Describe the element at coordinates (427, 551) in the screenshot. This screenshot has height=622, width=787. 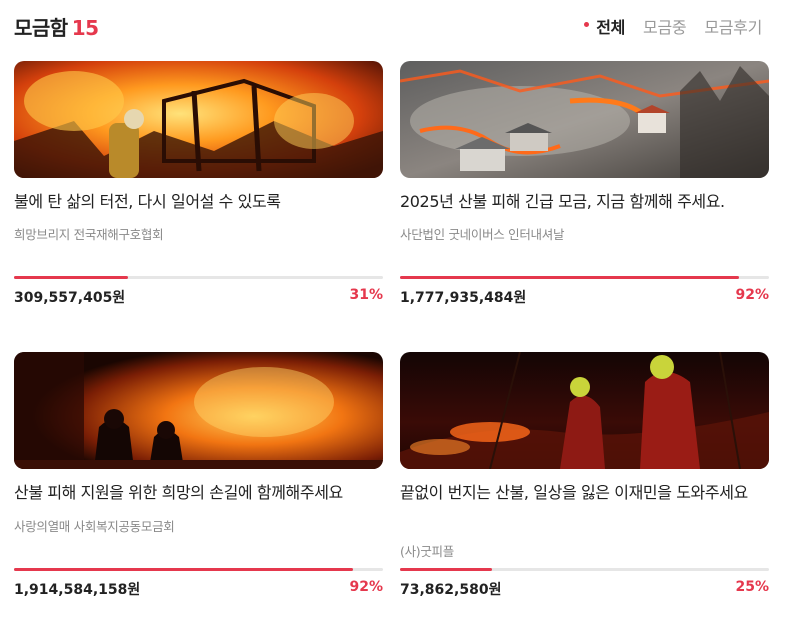
I see `fundraiser-organization: (사)굿피플` at that location.